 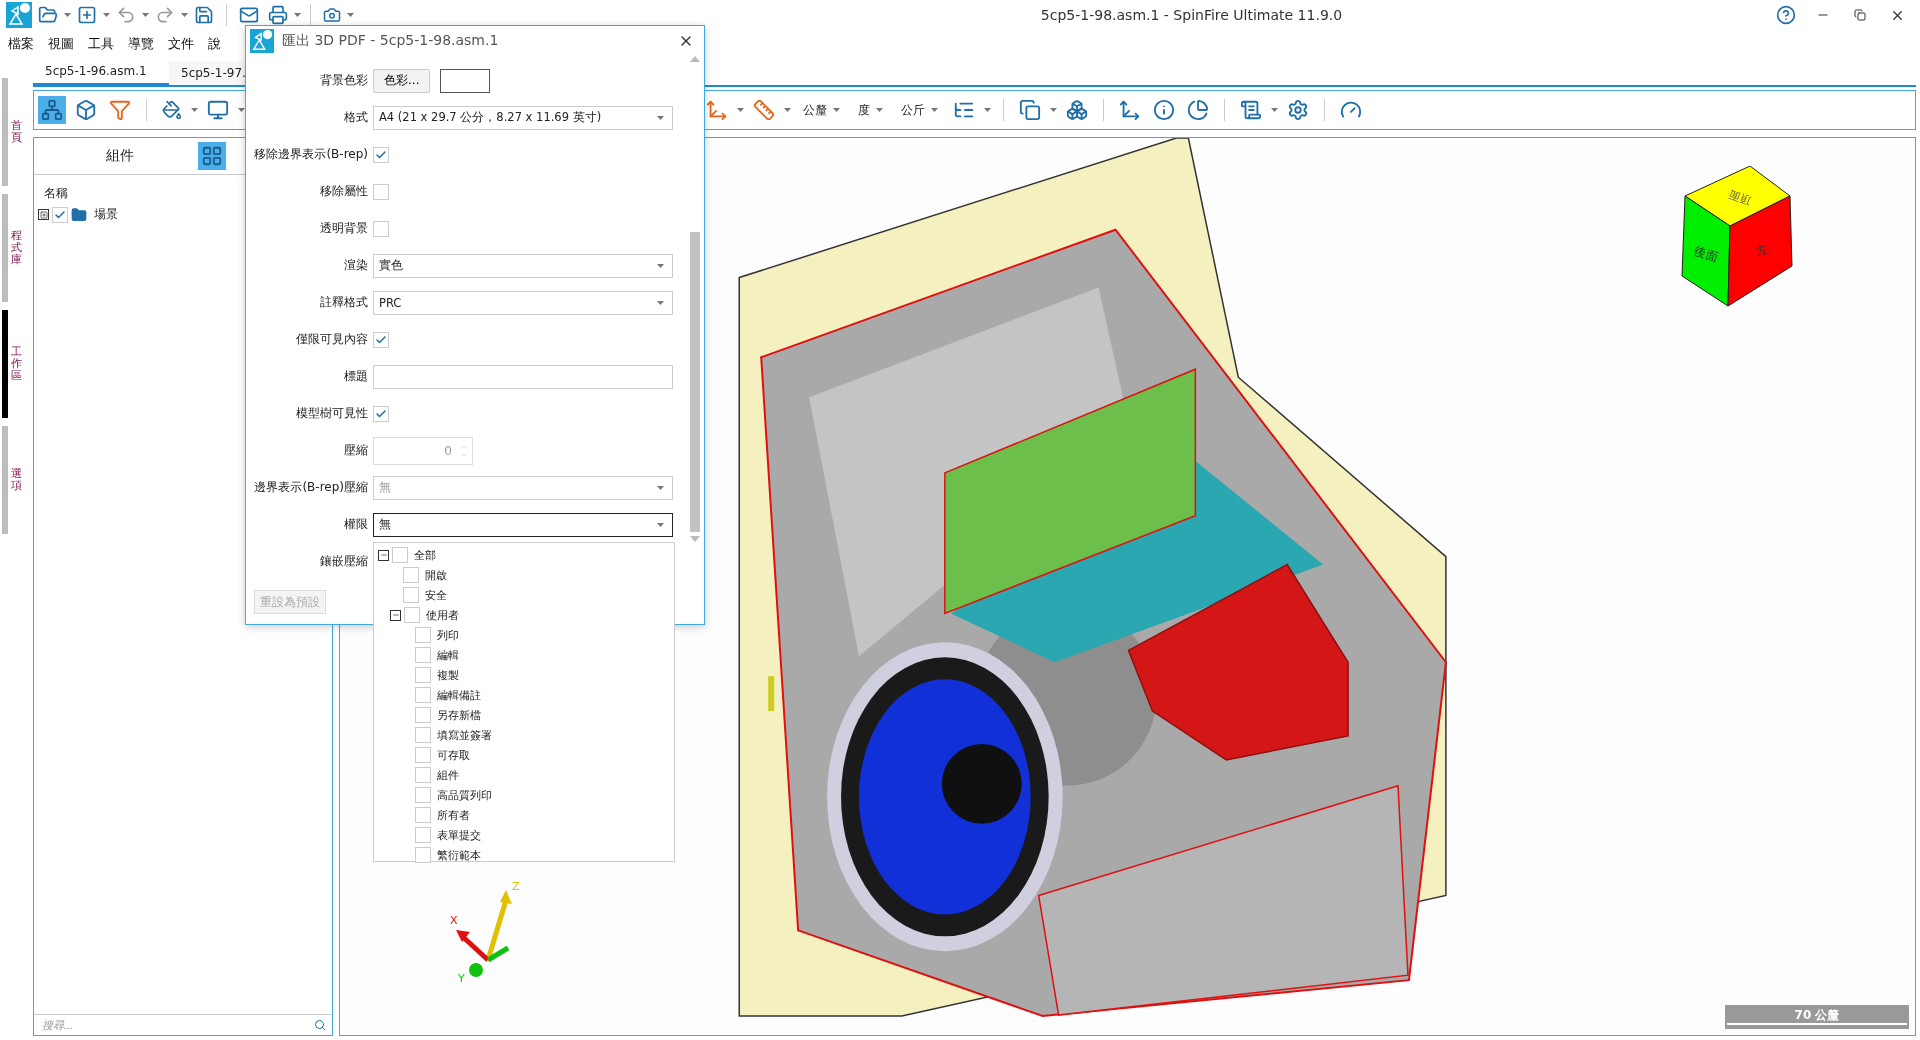 I want to click on view-cube: 頂面 後面 左, so click(x=1750, y=238).